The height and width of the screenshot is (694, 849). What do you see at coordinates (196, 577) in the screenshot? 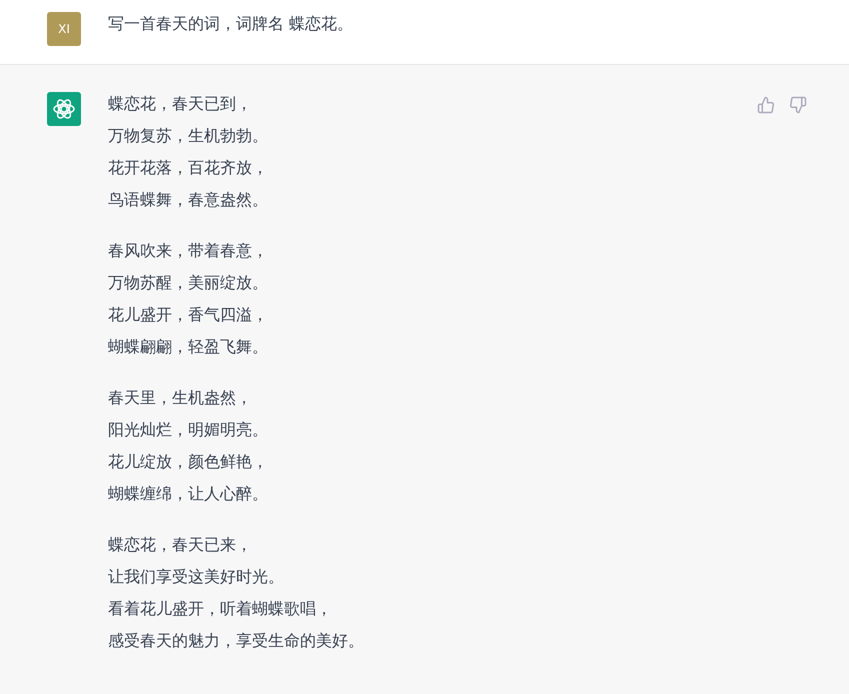
I see `poem-line: 让我们享受这美好时光。` at bounding box center [196, 577].